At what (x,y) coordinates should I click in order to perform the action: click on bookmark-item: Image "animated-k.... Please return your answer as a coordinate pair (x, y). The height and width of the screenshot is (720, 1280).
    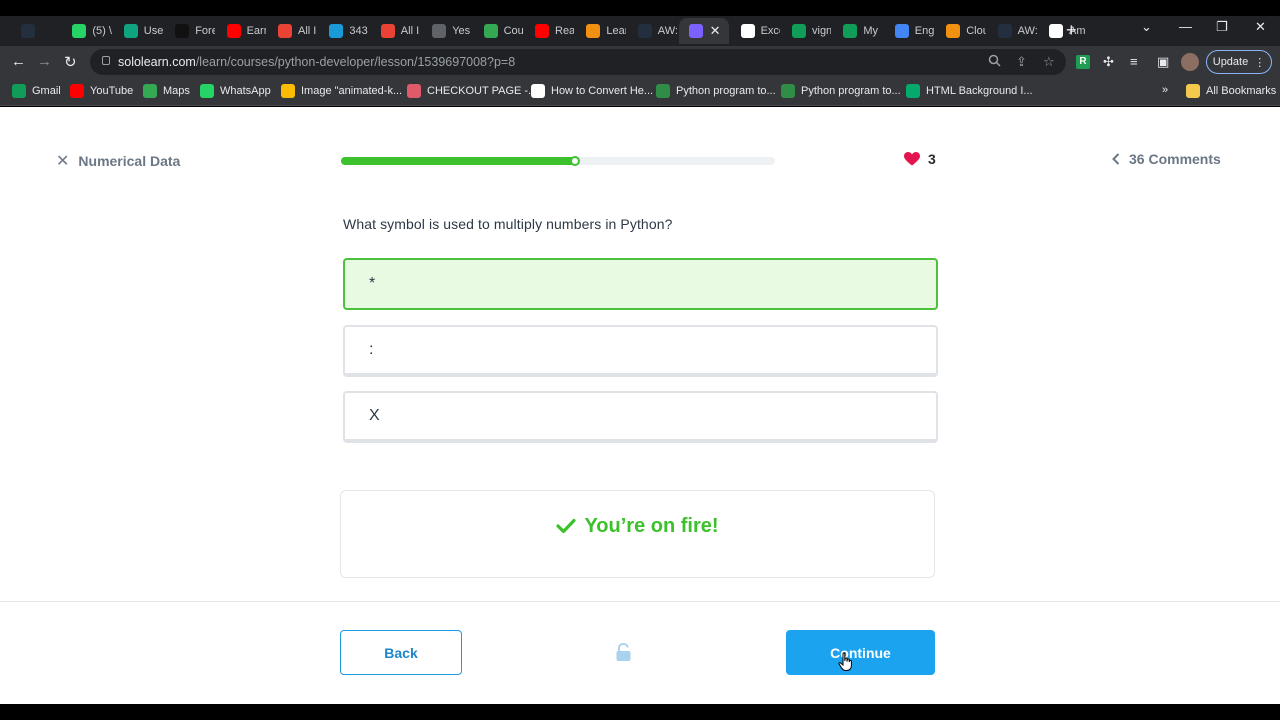
    Looking at the image, I should click on (341, 91).